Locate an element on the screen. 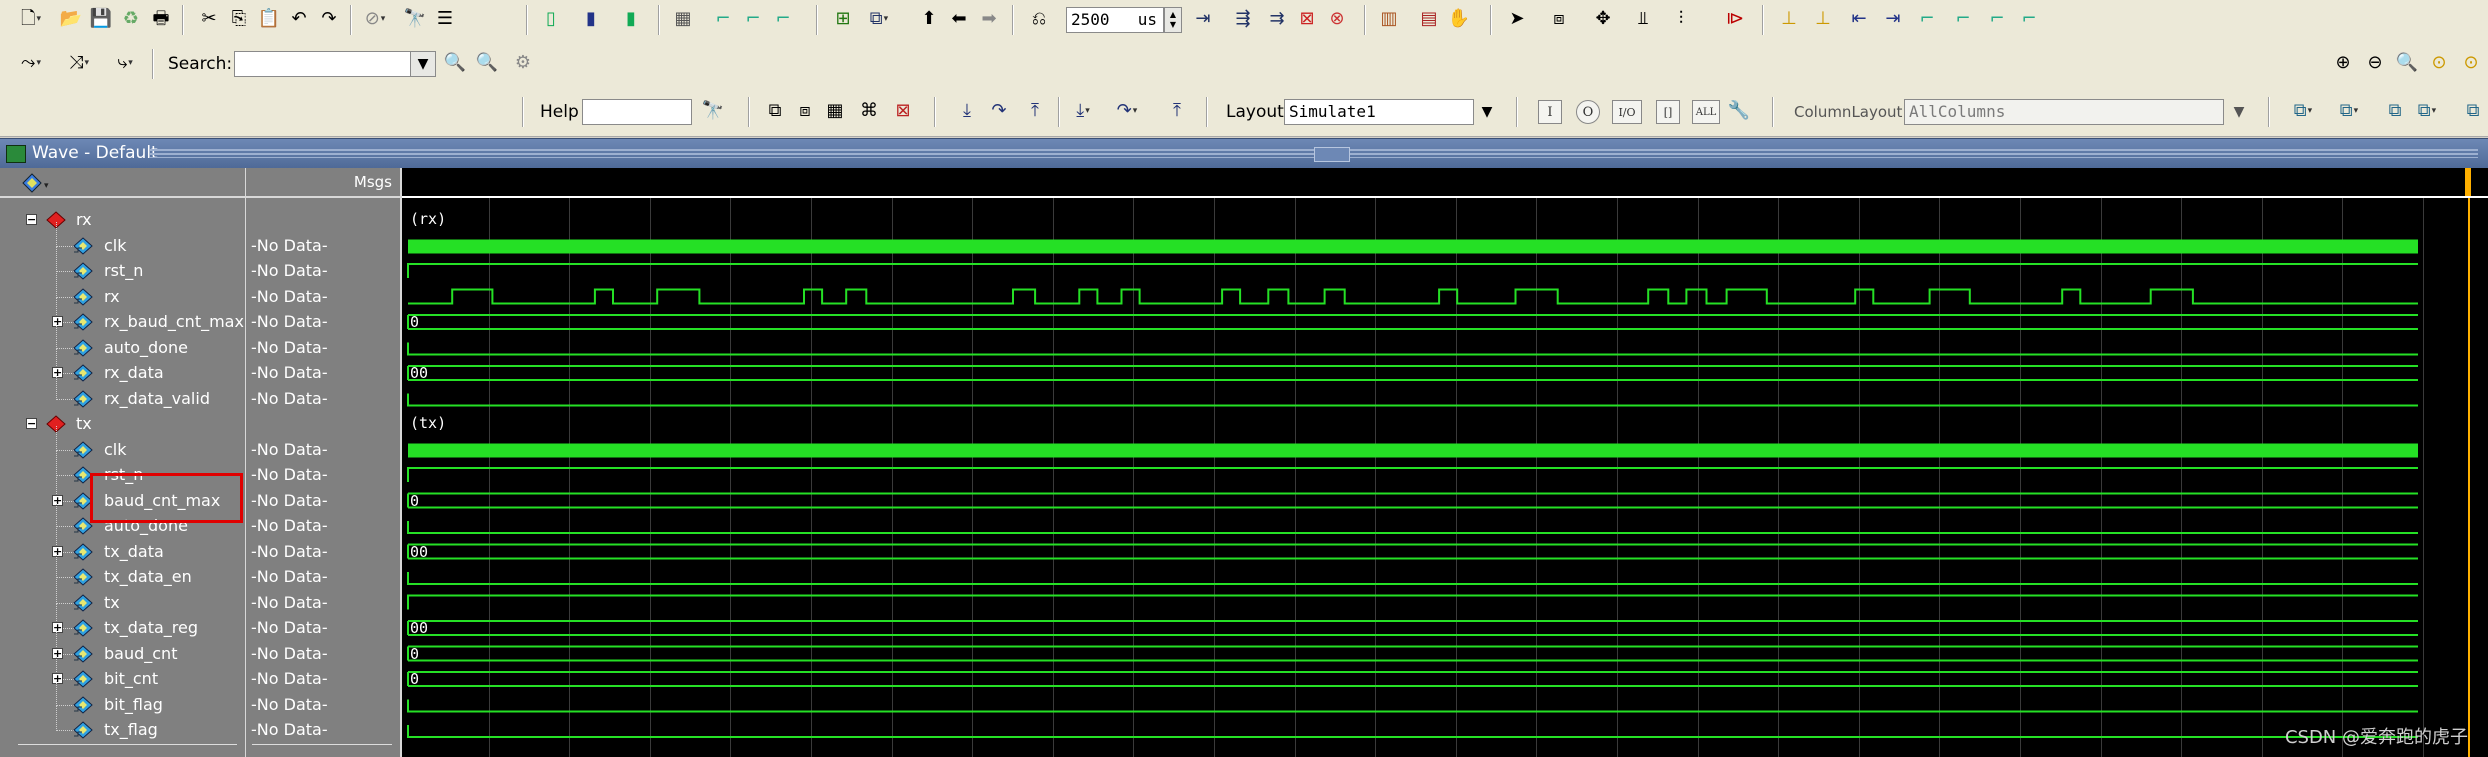  run-all-icon: ⇉ is located at coordinates (1277, 19).